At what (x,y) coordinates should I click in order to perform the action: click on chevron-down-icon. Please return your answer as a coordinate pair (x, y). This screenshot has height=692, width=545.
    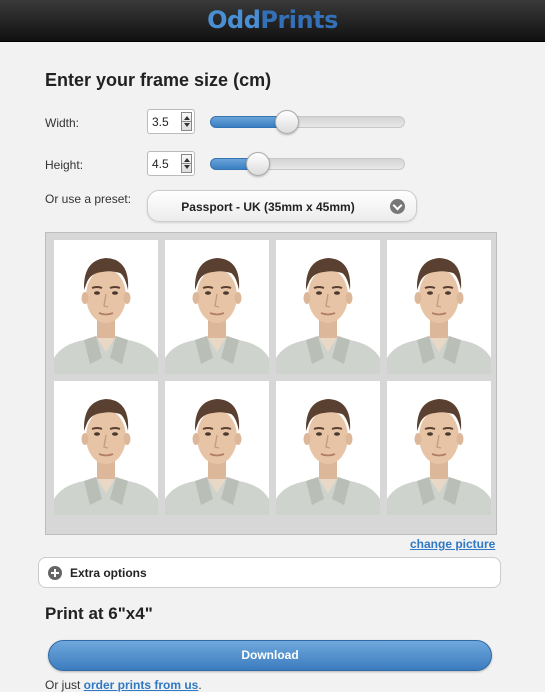
    Looking at the image, I should click on (397, 206).